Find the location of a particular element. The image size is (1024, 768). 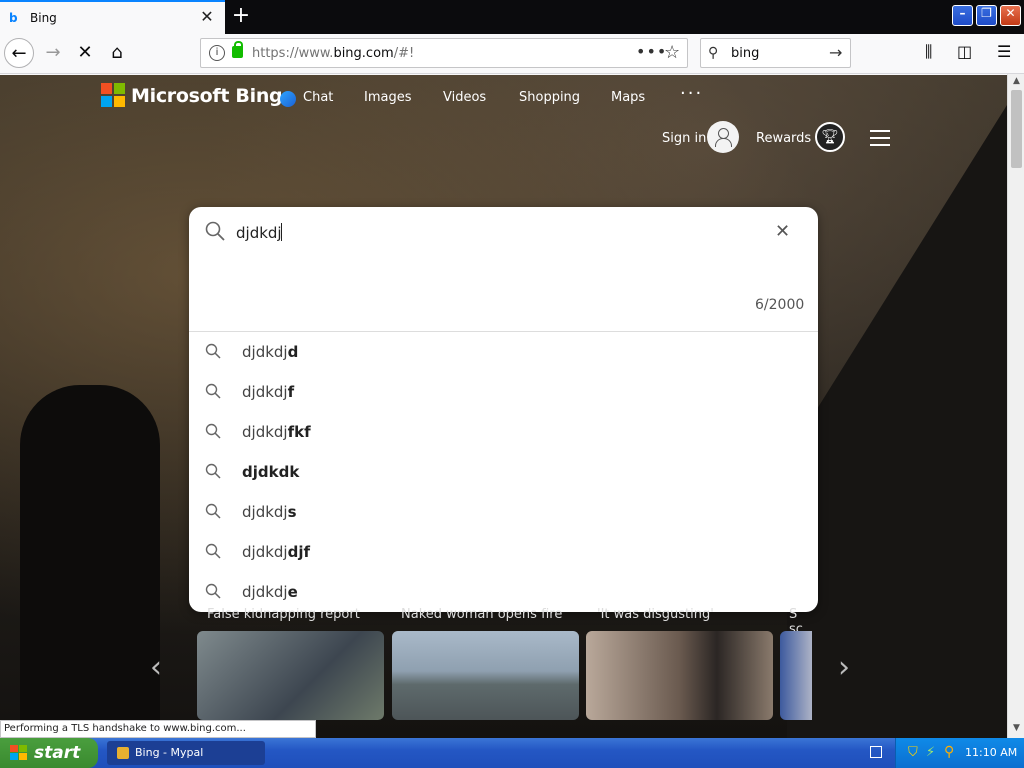

trophy-icon: 🏆︎ is located at coordinates (830, 137).